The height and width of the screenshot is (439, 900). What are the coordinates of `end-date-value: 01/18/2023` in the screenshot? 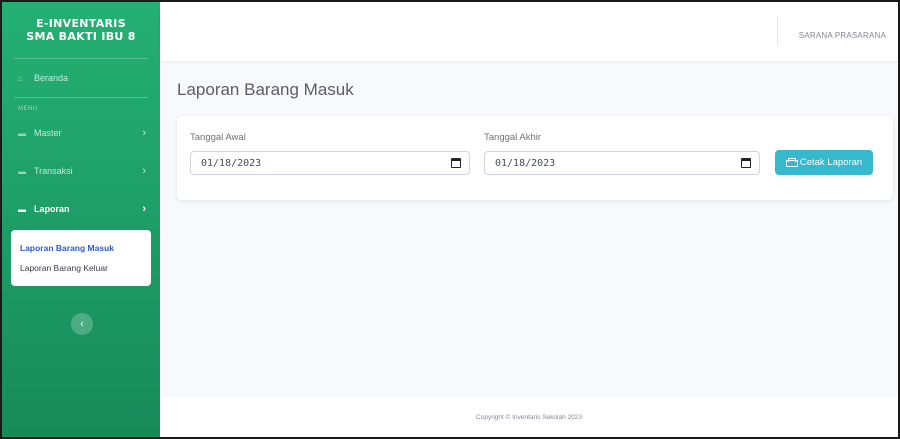 It's located at (525, 163).